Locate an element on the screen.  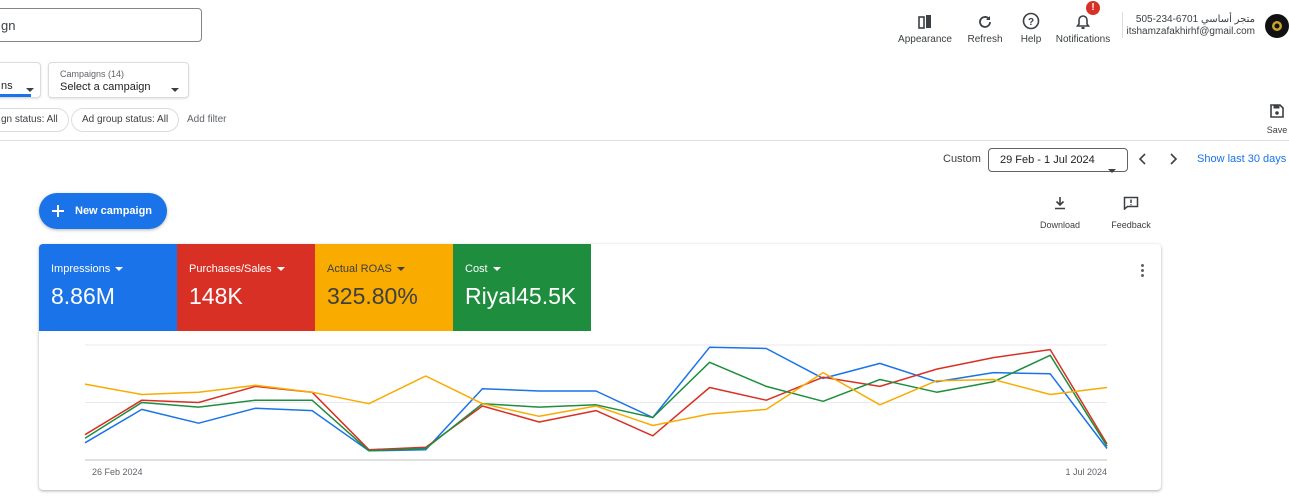
save-label: Save is located at coordinates (1277, 130).